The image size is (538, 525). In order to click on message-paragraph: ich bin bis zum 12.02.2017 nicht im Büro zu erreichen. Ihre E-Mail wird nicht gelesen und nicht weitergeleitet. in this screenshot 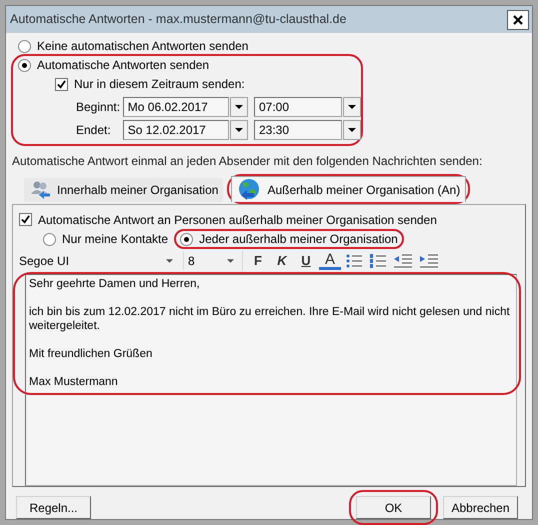, I will do `click(270, 319)`.